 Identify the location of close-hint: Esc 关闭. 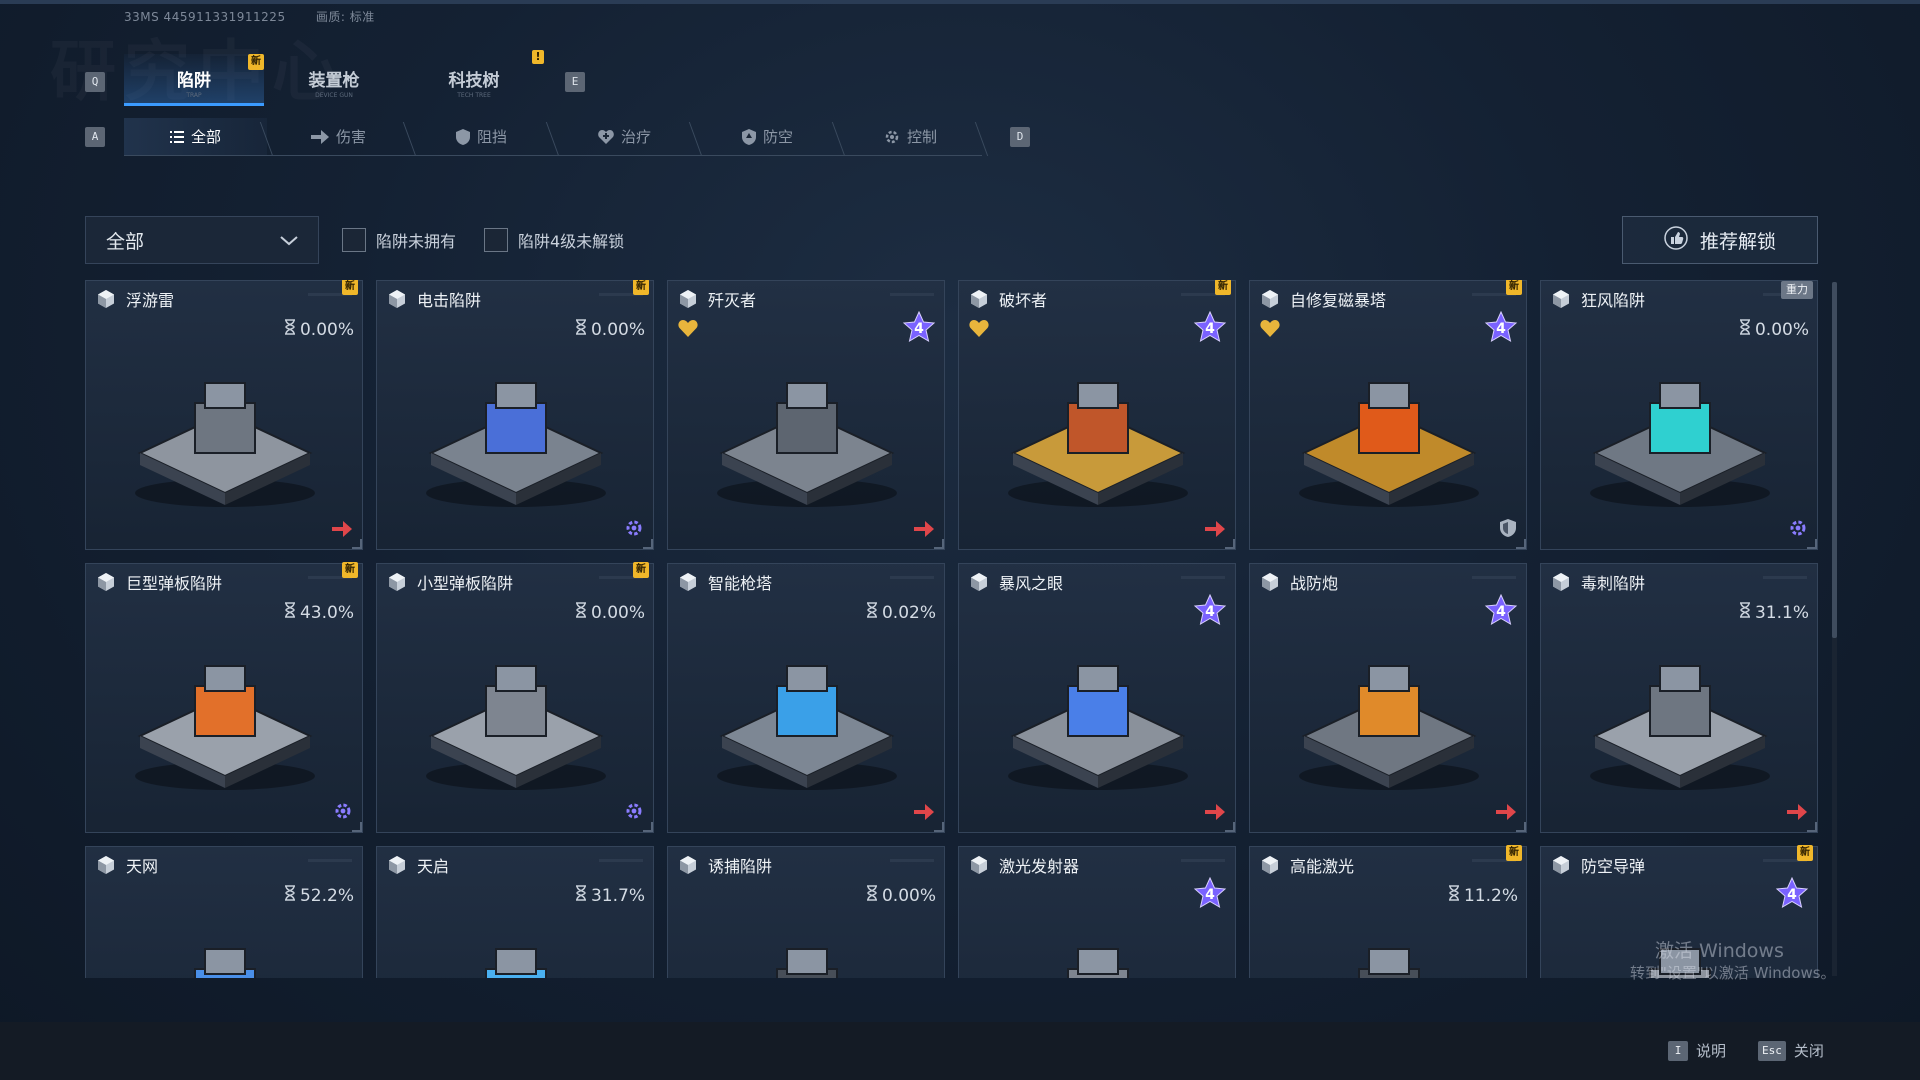
(1791, 1050).